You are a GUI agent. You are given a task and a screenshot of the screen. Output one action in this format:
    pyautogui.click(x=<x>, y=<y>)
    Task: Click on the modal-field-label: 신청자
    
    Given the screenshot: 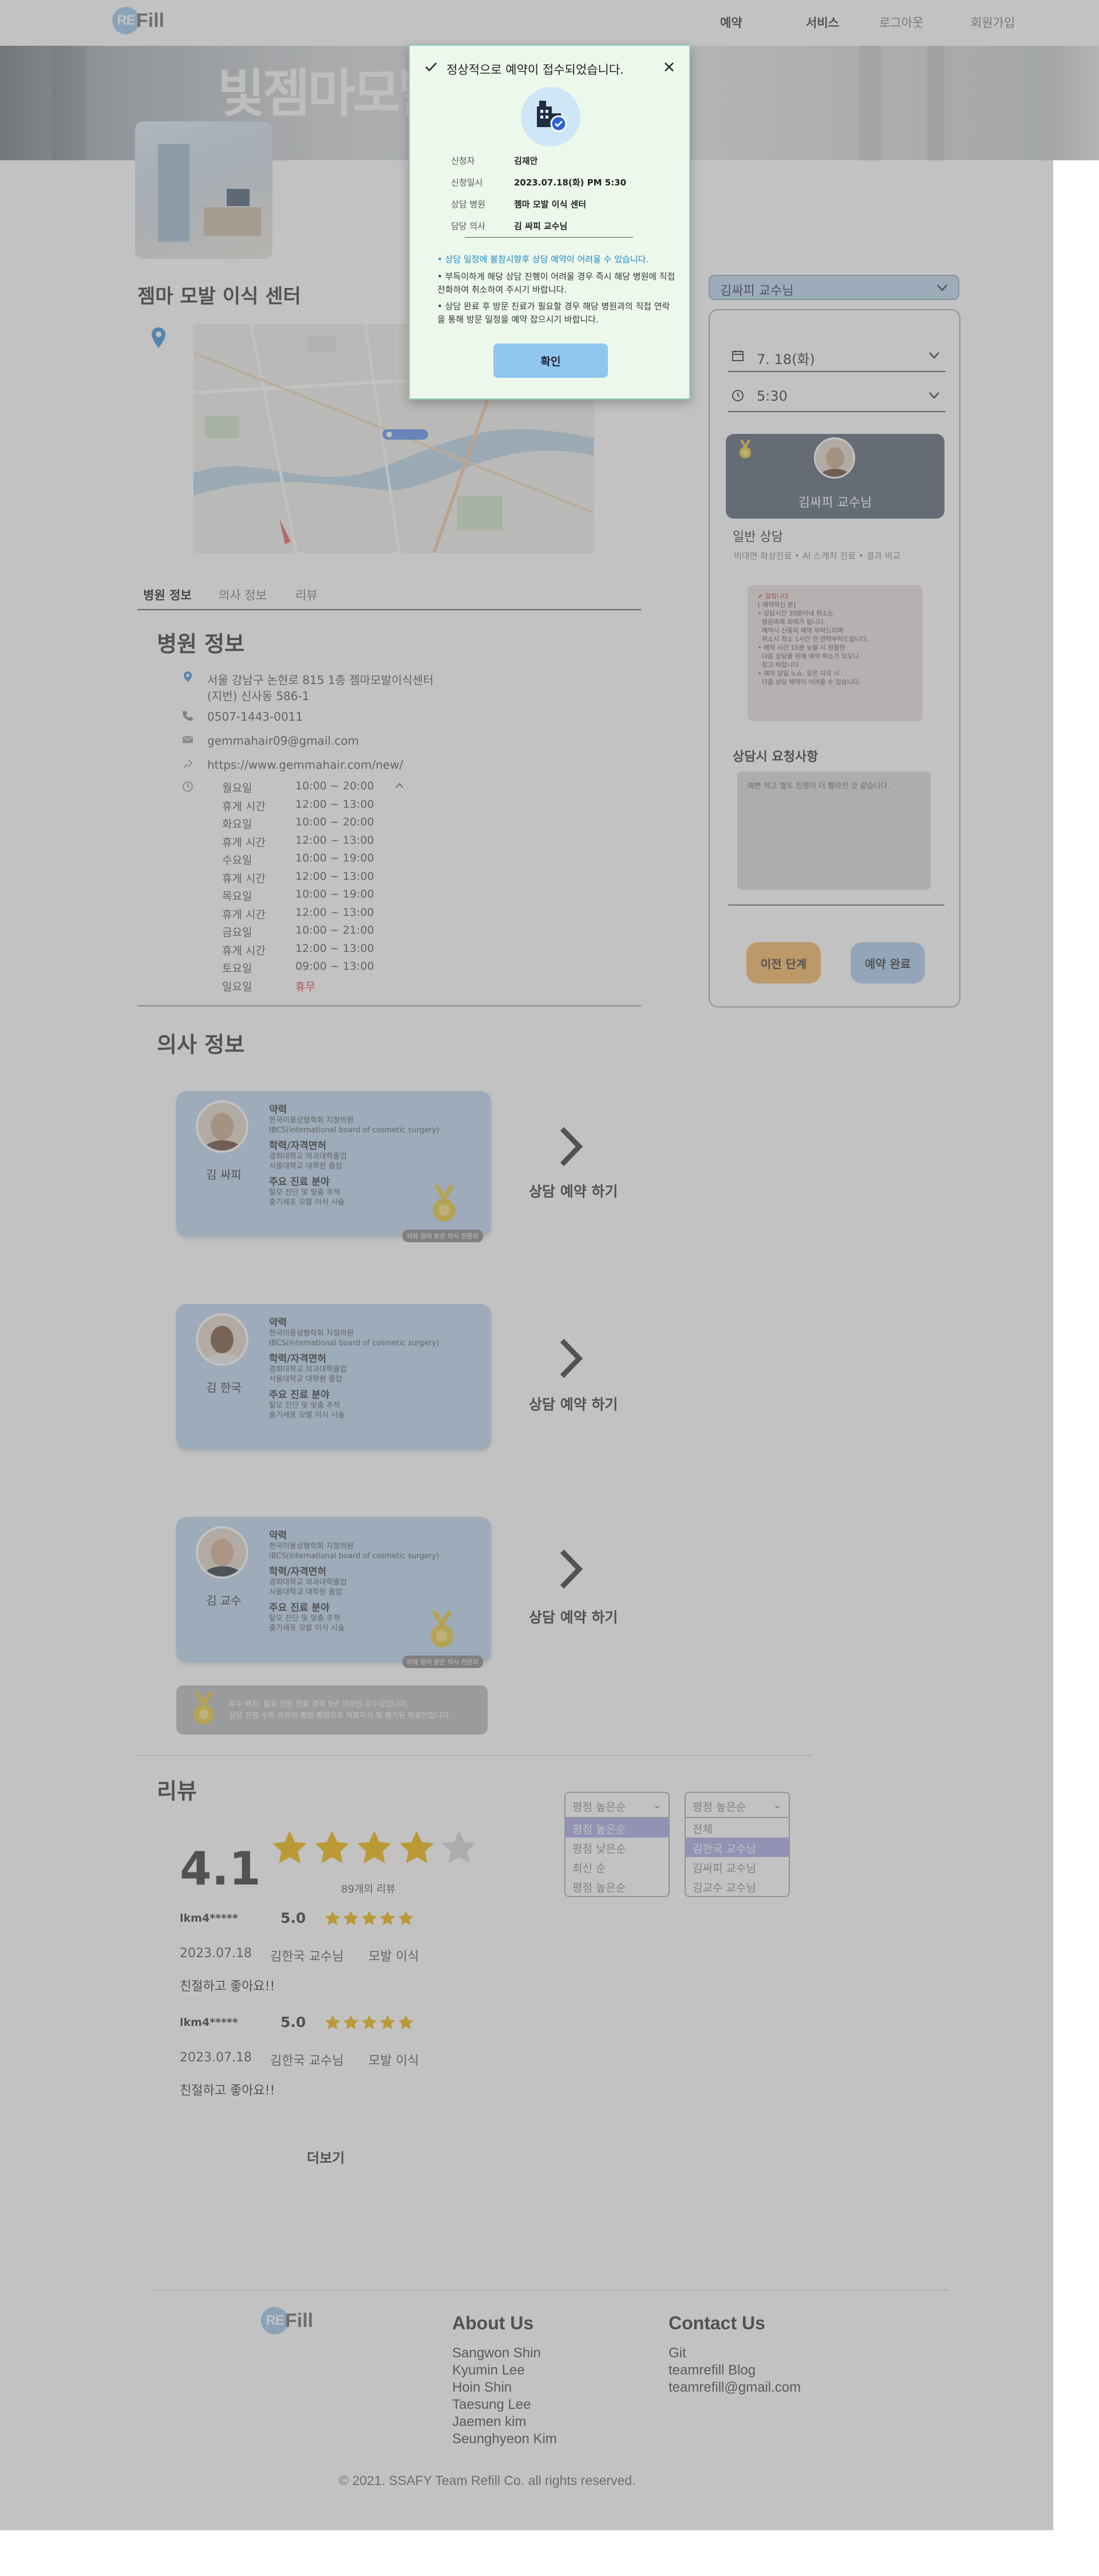 What is the action you would take?
    pyautogui.click(x=463, y=161)
    